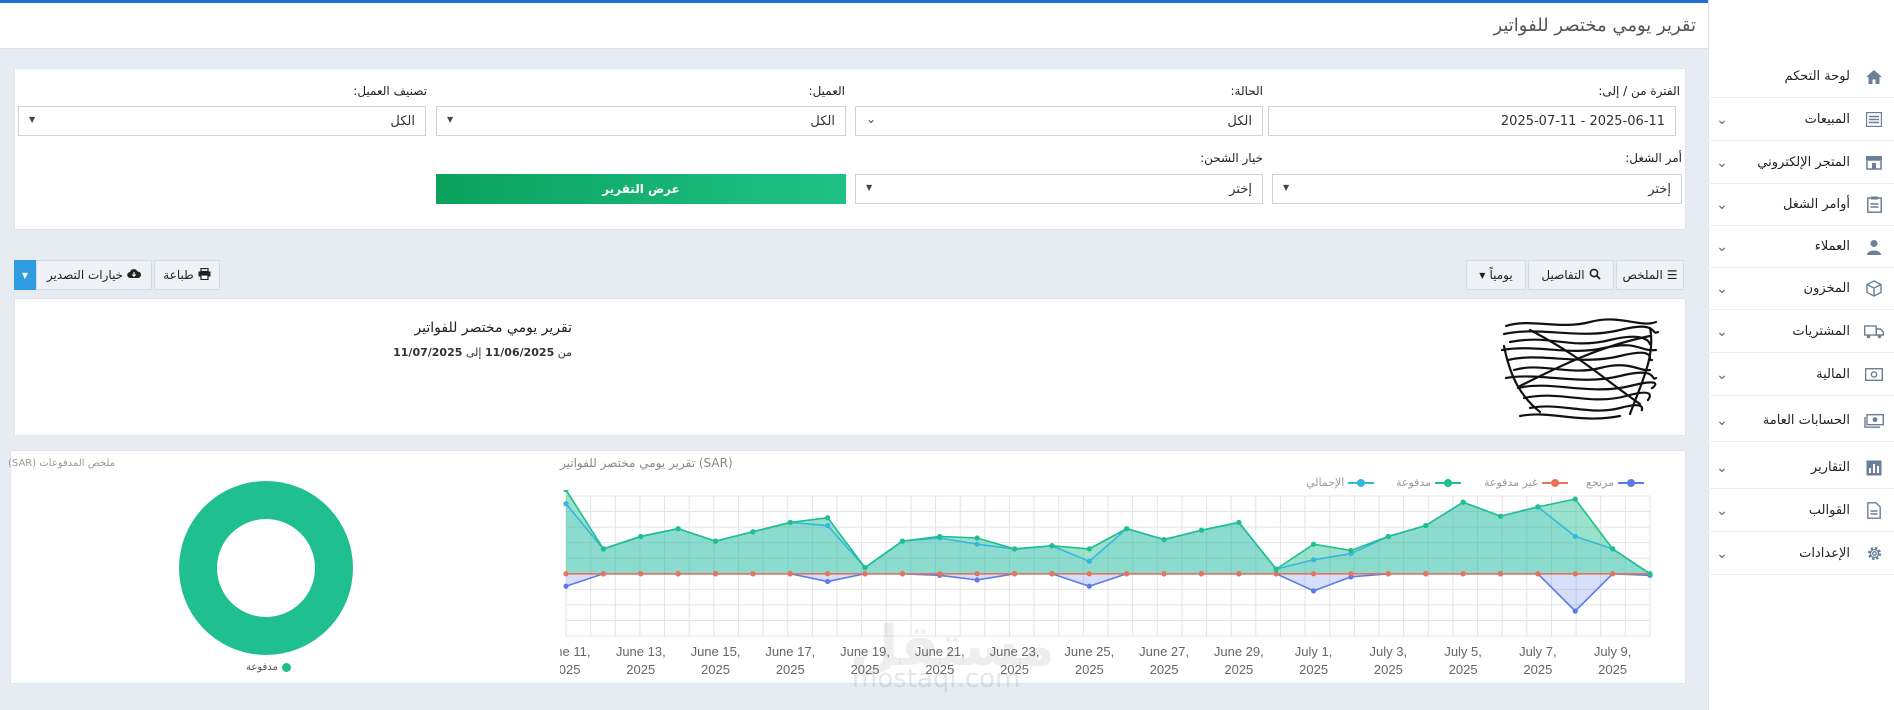 The image size is (1894, 710). I want to click on search-icon, so click(1595, 275).